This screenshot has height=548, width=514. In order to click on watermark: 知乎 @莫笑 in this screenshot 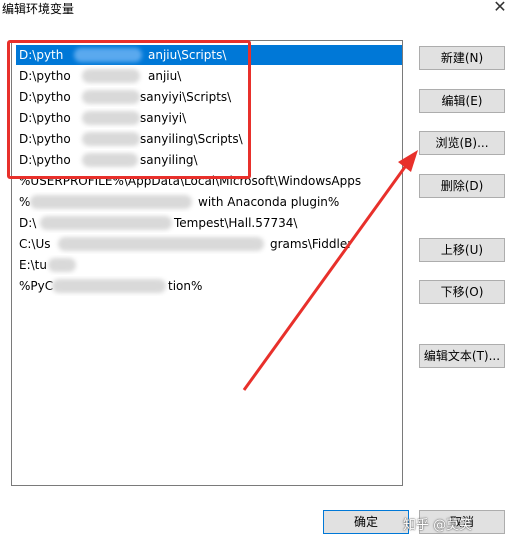, I will do `click(438, 525)`.